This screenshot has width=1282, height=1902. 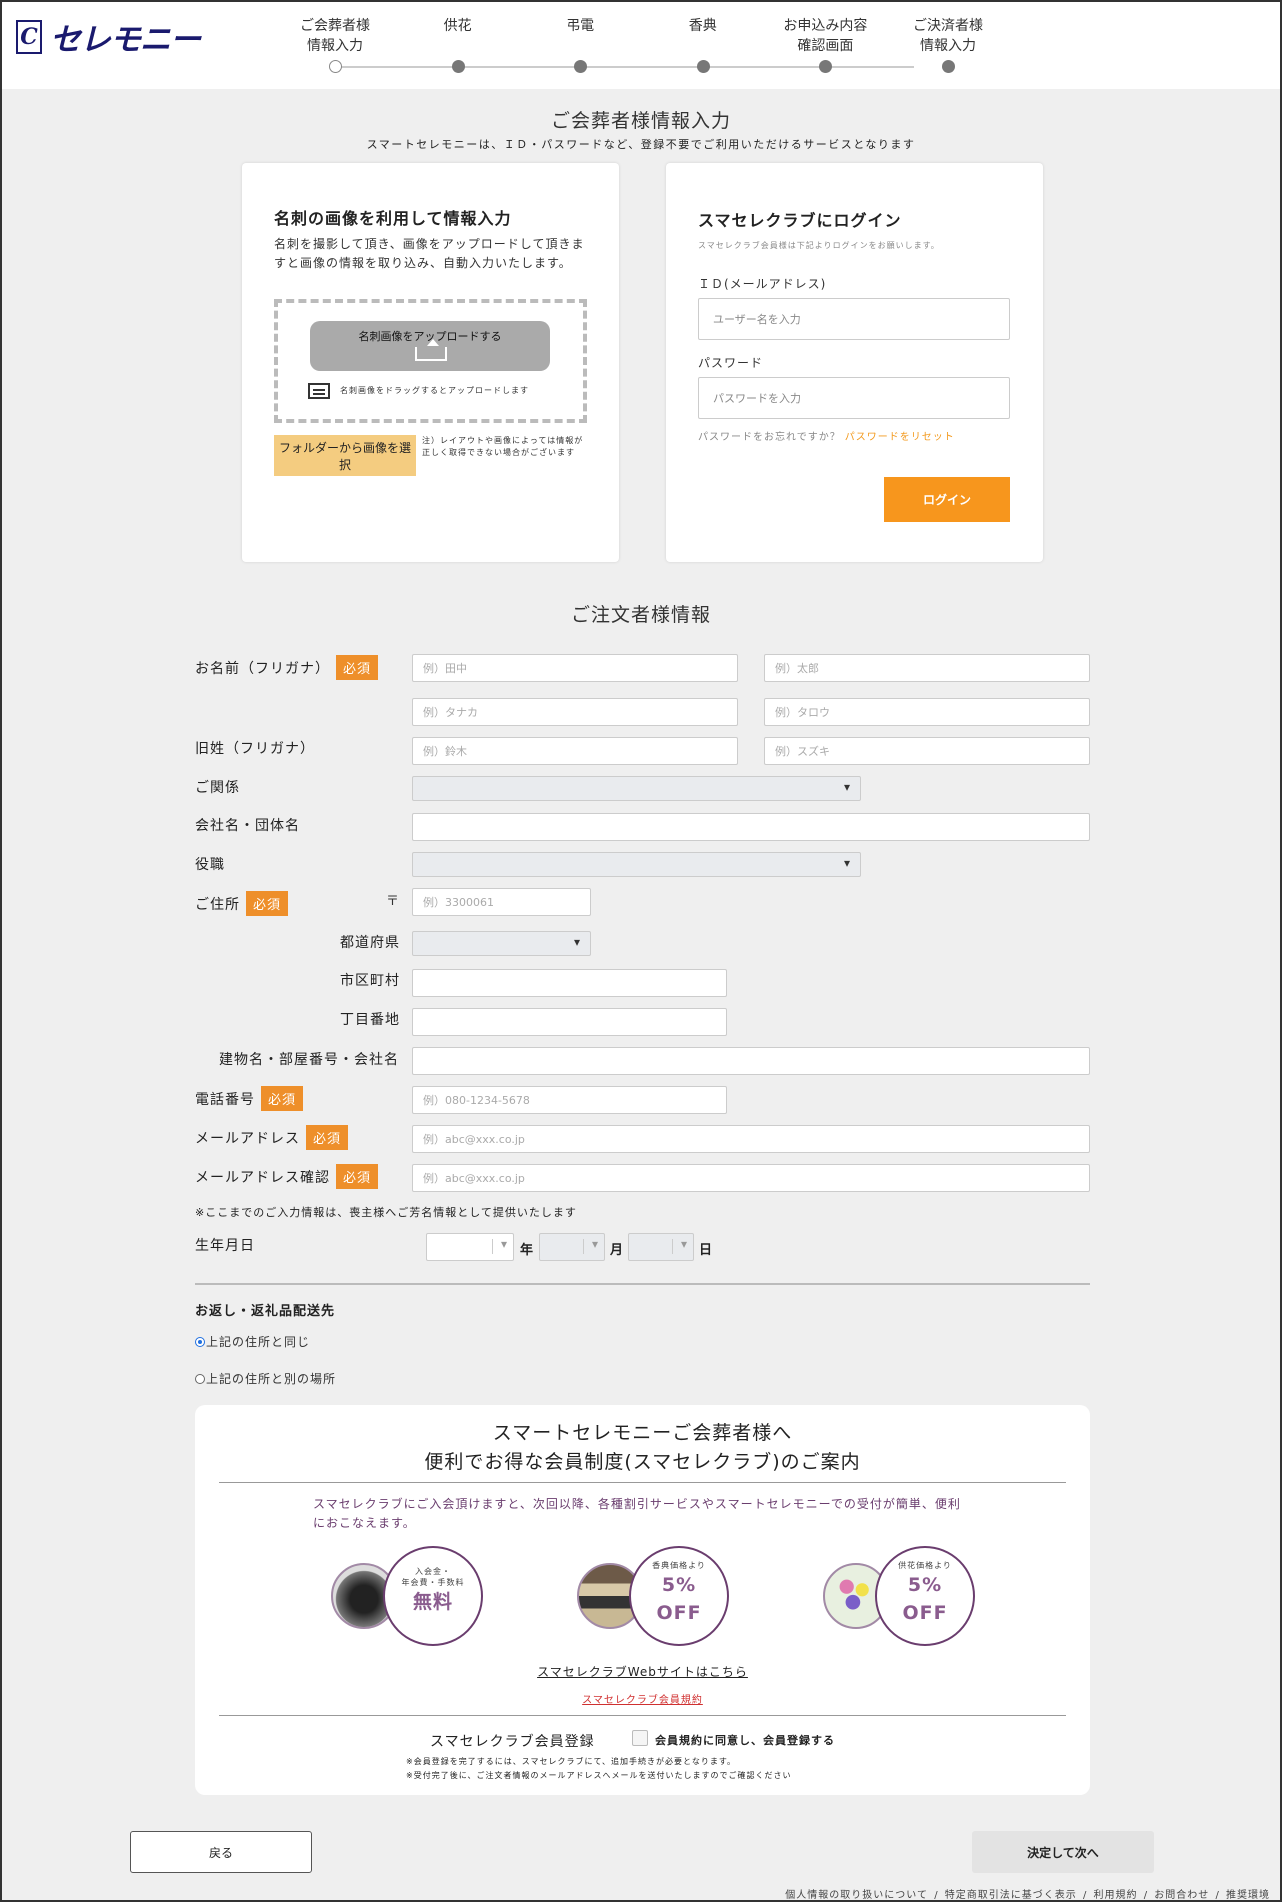 I want to click on company-input, so click(x=751, y=827).